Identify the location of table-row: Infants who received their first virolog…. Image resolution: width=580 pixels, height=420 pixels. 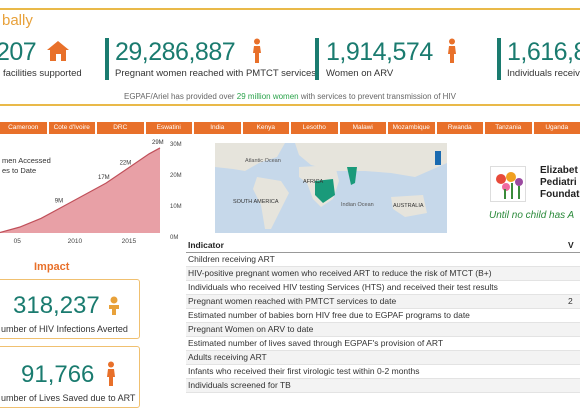
(383, 371).